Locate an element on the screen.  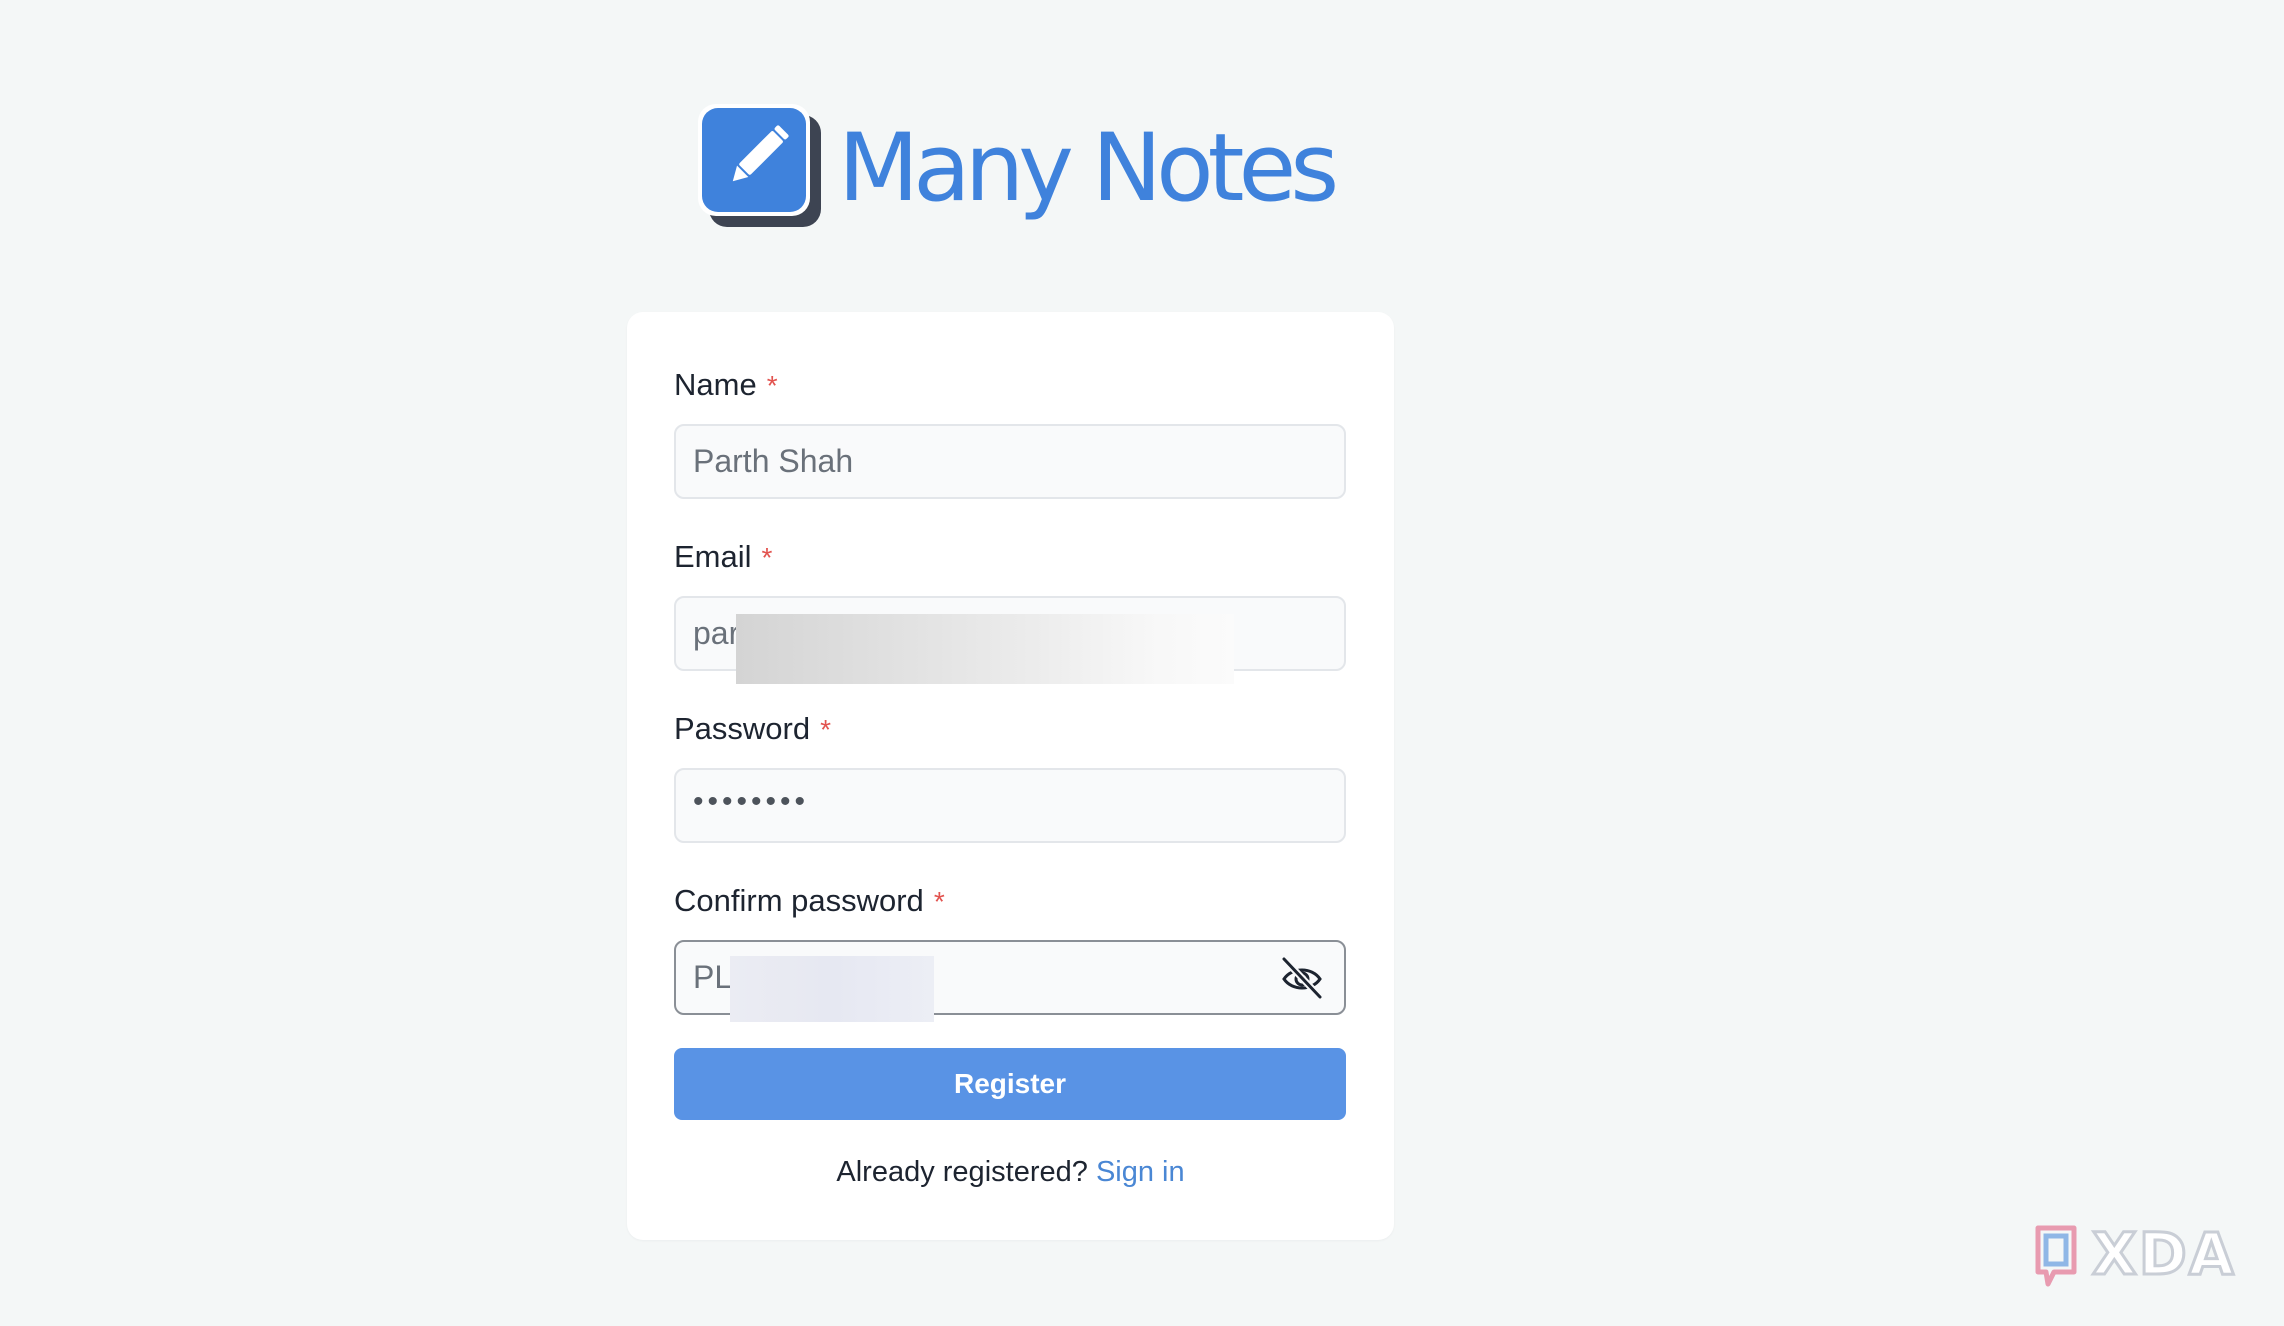
signin-prompt: Already registered? Sign in is located at coordinates (1010, 1172).